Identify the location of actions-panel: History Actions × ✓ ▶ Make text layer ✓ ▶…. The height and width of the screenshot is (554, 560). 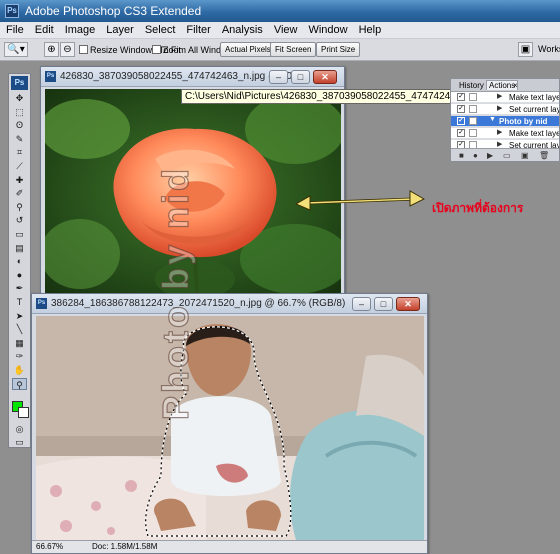
(505, 120).